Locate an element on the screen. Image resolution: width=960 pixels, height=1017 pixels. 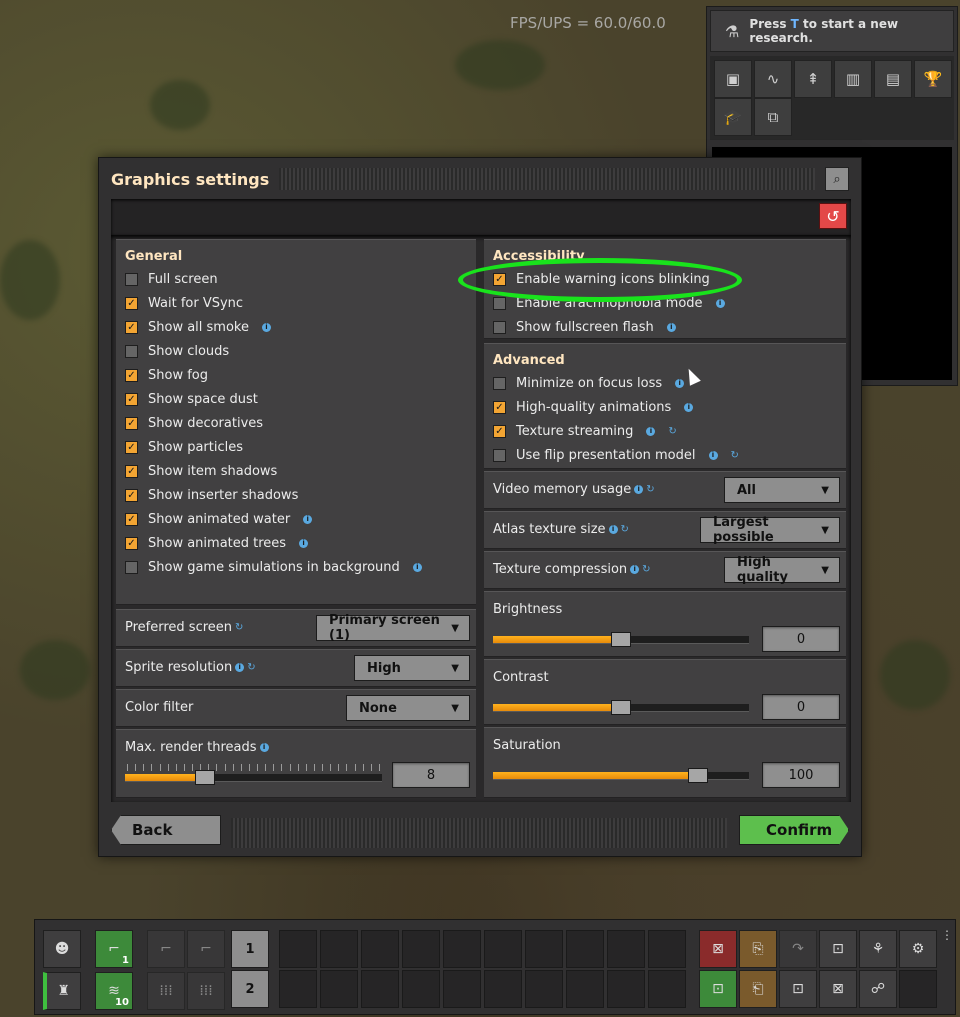
color-filter-dropdown: None ▼ is located at coordinates (408, 708).